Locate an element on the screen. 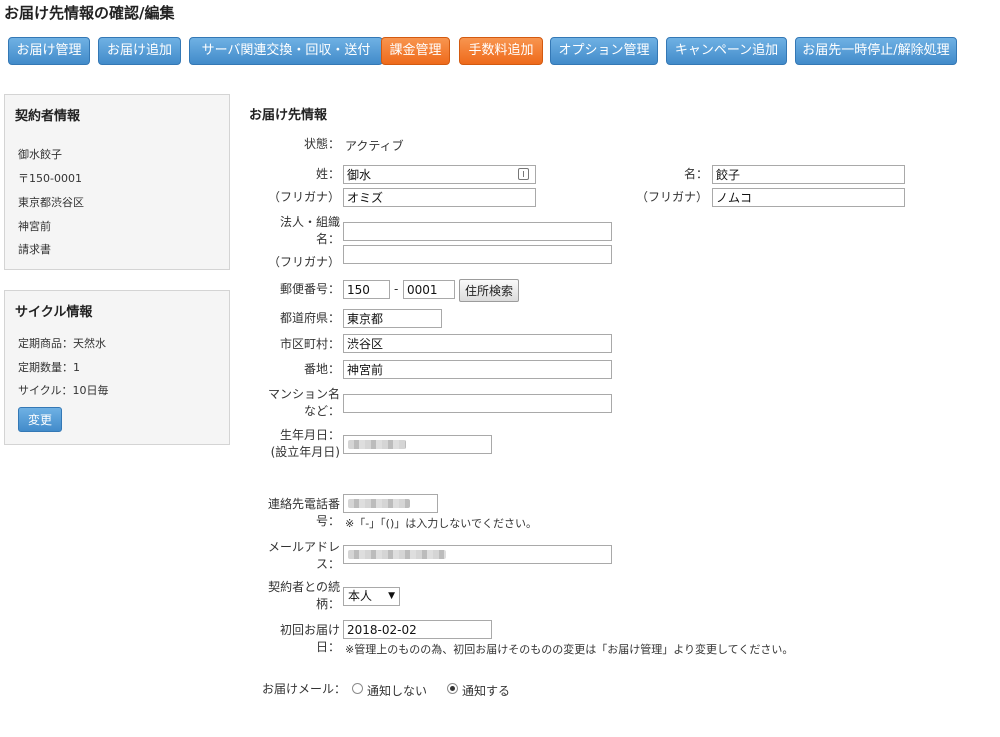 The height and width of the screenshot is (737, 1000). relation-select: 本人 ▼ is located at coordinates (371, 596).